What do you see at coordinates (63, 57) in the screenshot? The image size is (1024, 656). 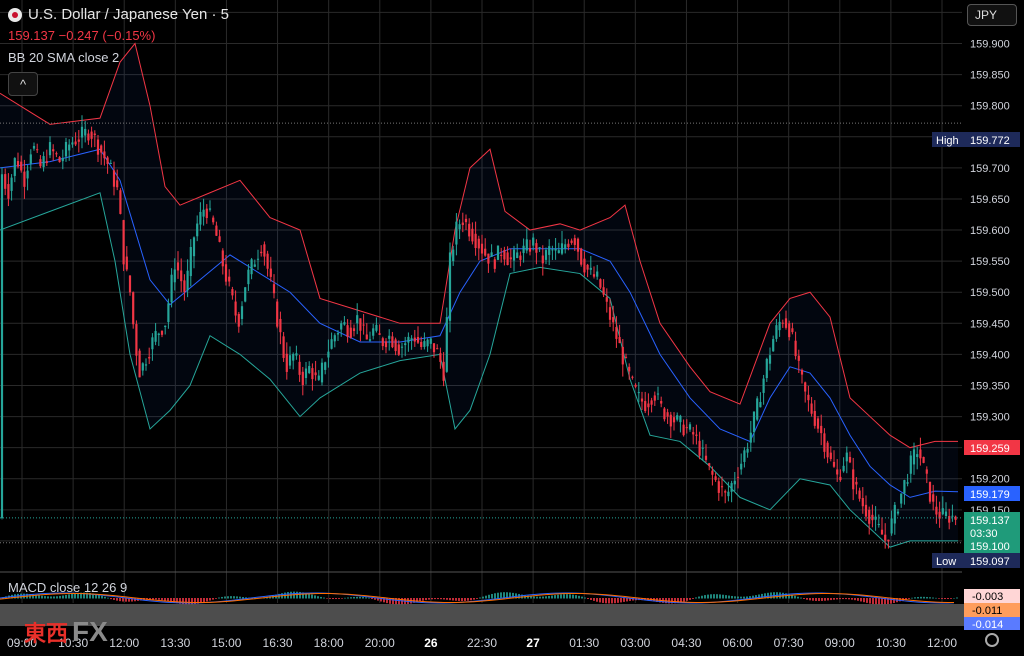 I see `bollinger-indicator-label: BB 20 SMA close 2` at bounding box center [63, 57].